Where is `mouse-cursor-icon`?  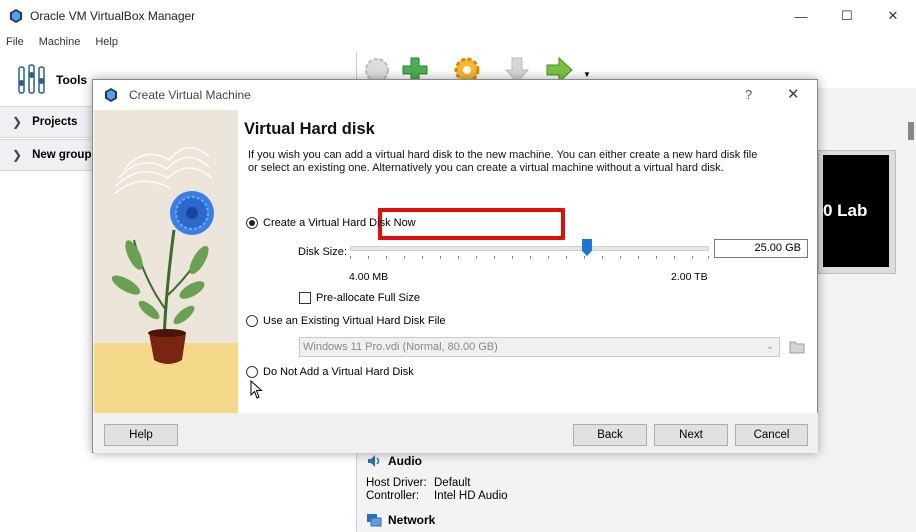 mouse-cursor-icon is located at coordinates (256, 389).